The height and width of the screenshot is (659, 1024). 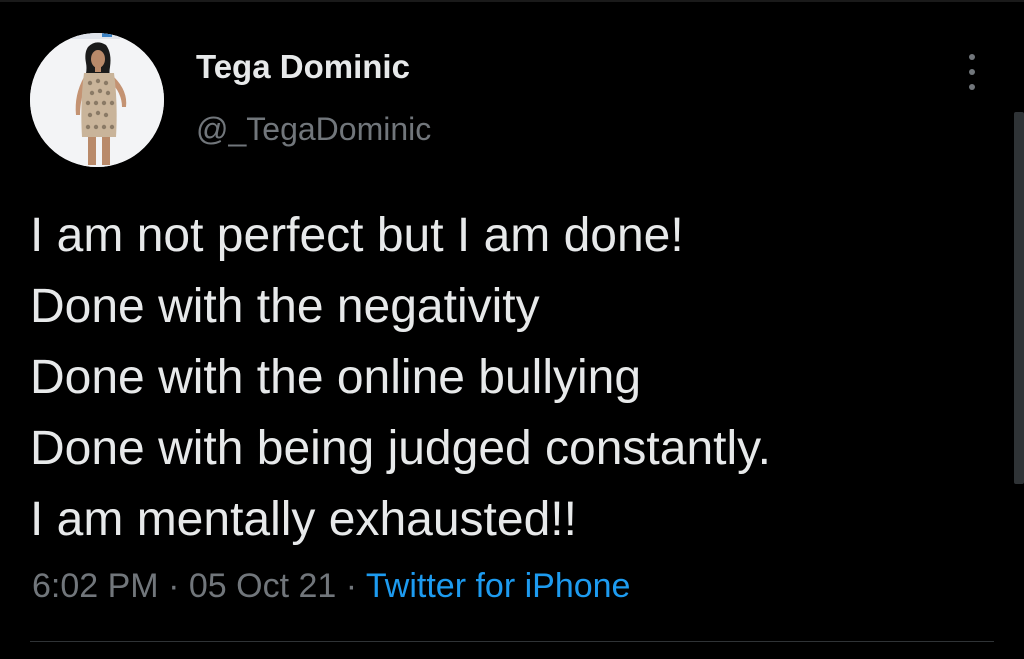 What do you see at coordinates (303, 67) in the screenshot?
I see `display-name: Tega Dominic` at bounding box center [303, 67].